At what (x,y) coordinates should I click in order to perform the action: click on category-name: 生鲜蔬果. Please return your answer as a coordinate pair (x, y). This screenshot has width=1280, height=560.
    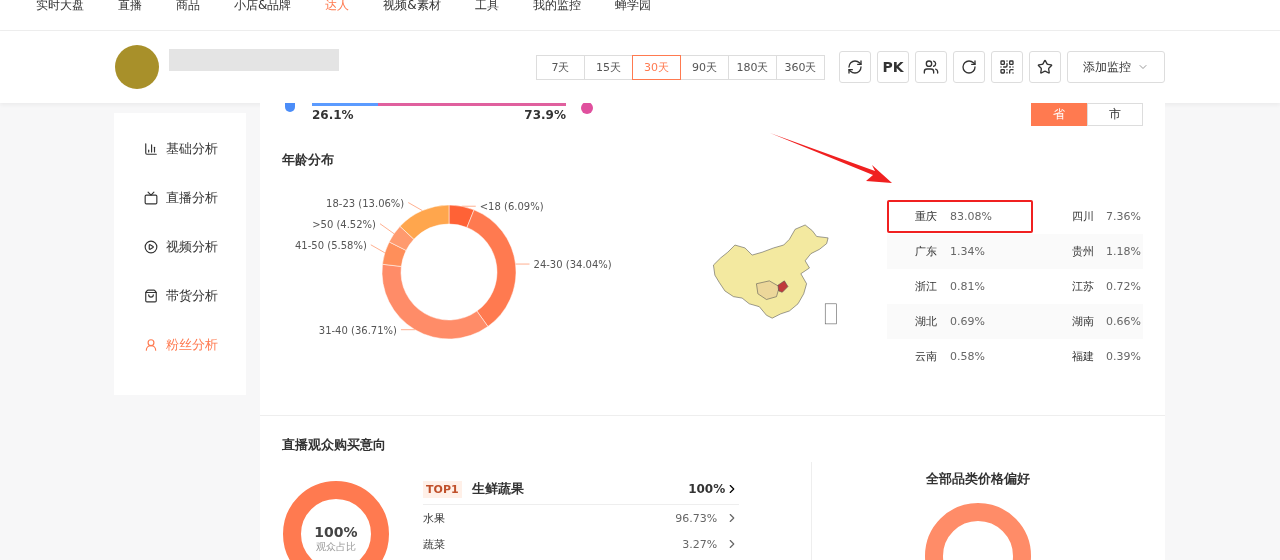
    Looking at the image, I should click on (497, 489).